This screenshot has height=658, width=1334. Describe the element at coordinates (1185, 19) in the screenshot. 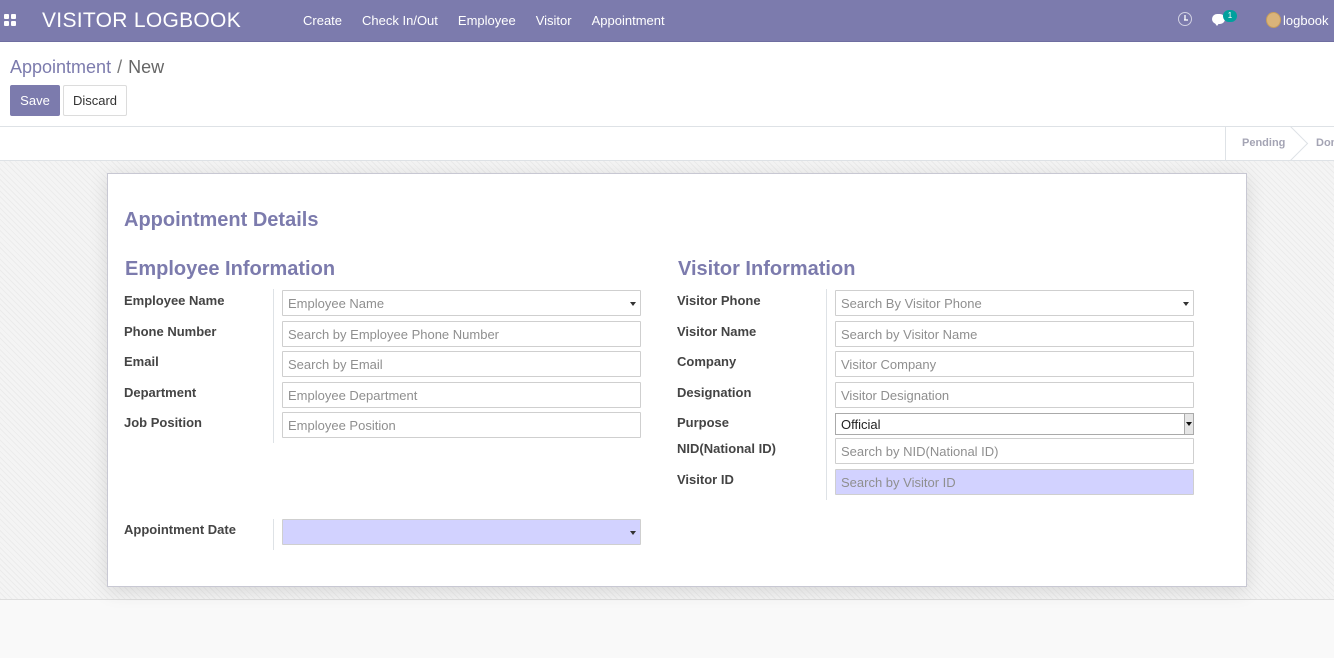

I see `activity-clock-icon` at that location.